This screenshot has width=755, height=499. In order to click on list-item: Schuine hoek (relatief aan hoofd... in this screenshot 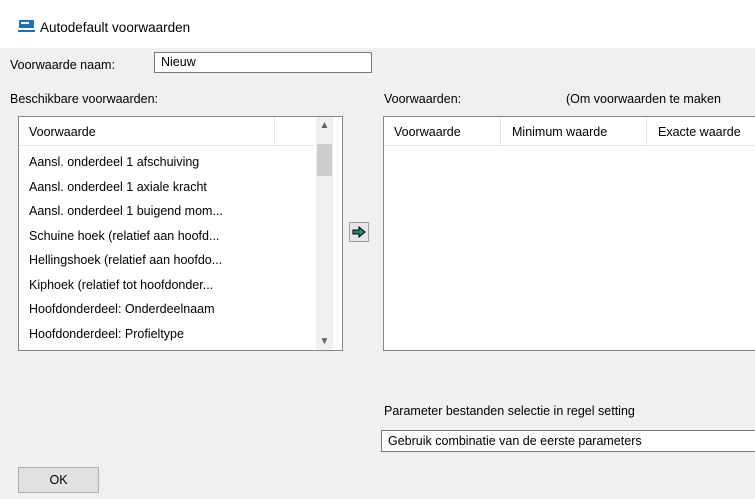, I will do `click(167, 236)`.